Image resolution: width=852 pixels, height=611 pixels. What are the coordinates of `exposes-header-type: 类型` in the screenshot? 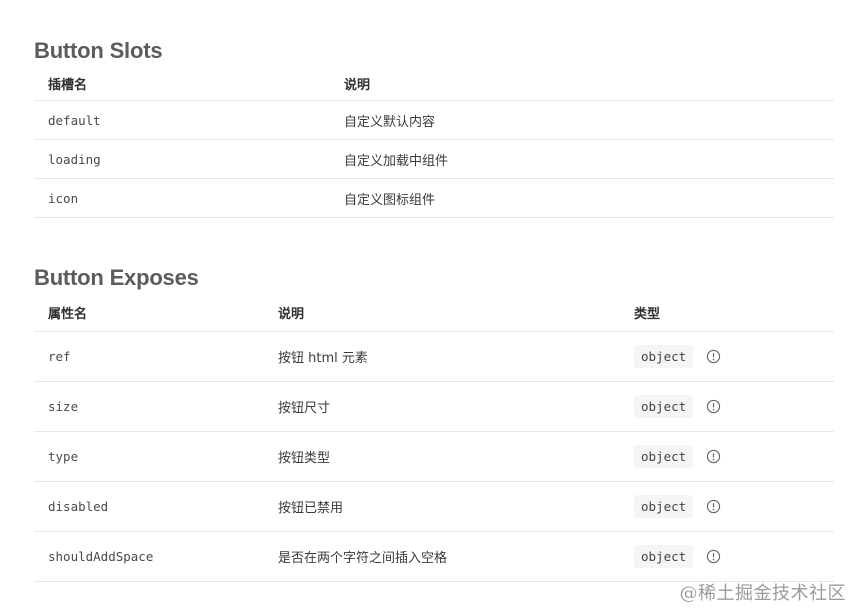 It's located at (647, 314).